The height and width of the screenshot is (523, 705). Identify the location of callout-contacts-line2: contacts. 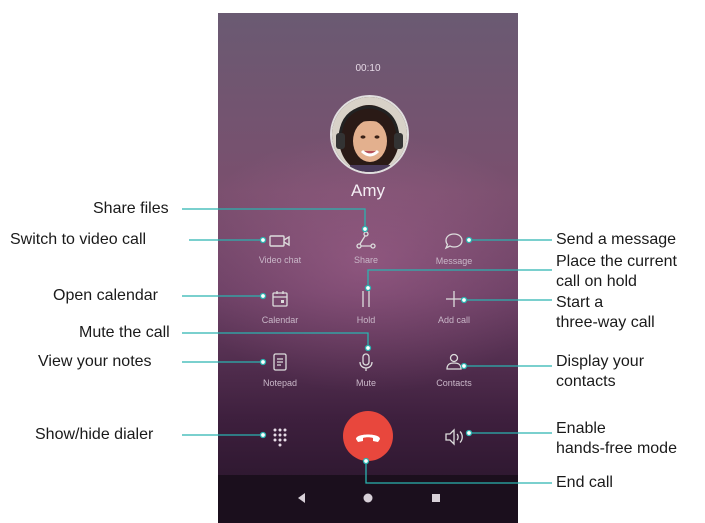
(586, 381).